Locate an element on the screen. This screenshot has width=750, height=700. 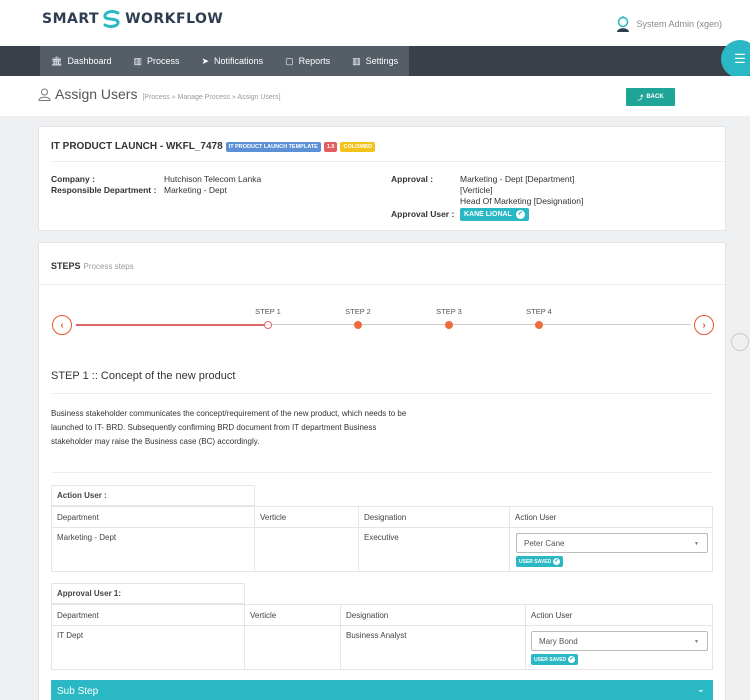
step-1-dot is located at coordinates (268, 325).